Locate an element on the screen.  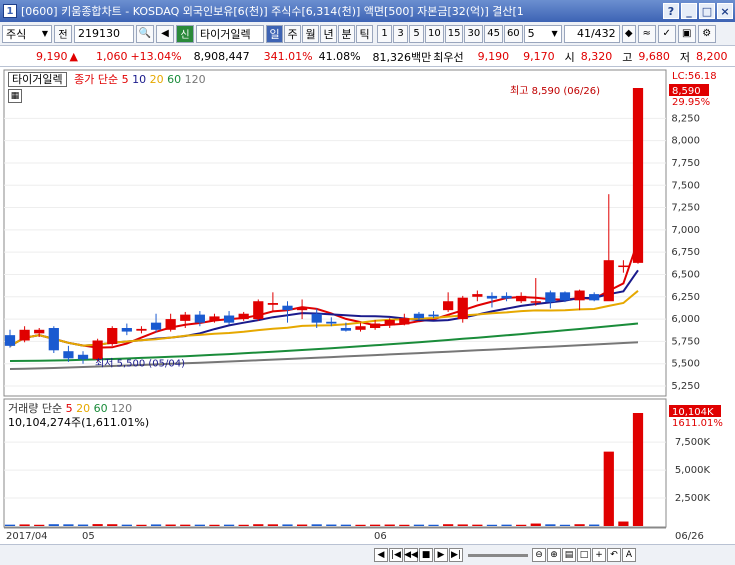
volume-value: 10,104,274주(1,611.01%) is located at coordinates (79, 422).